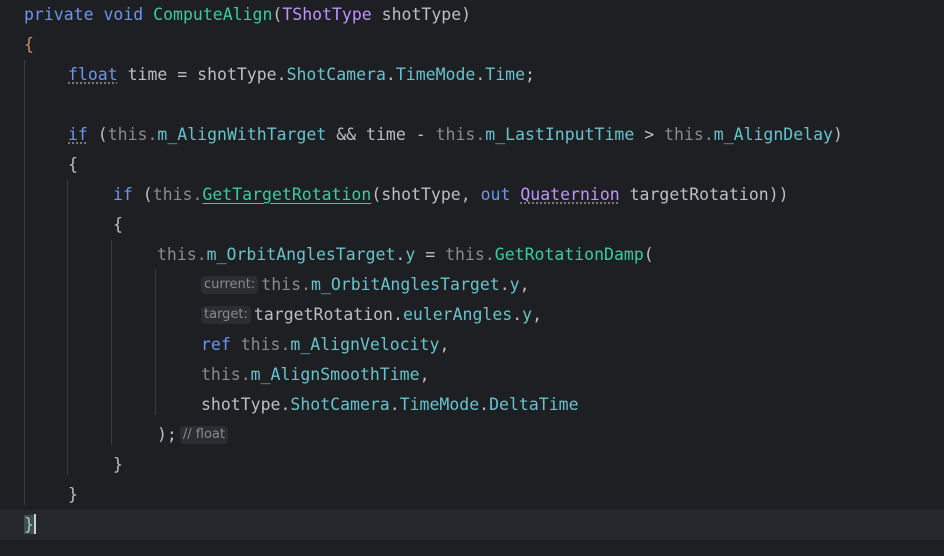  What do you see at coordinates (704, 194) in the screenshot?
I see `code-text: targetRotation))` at bounding box center [704, 194].